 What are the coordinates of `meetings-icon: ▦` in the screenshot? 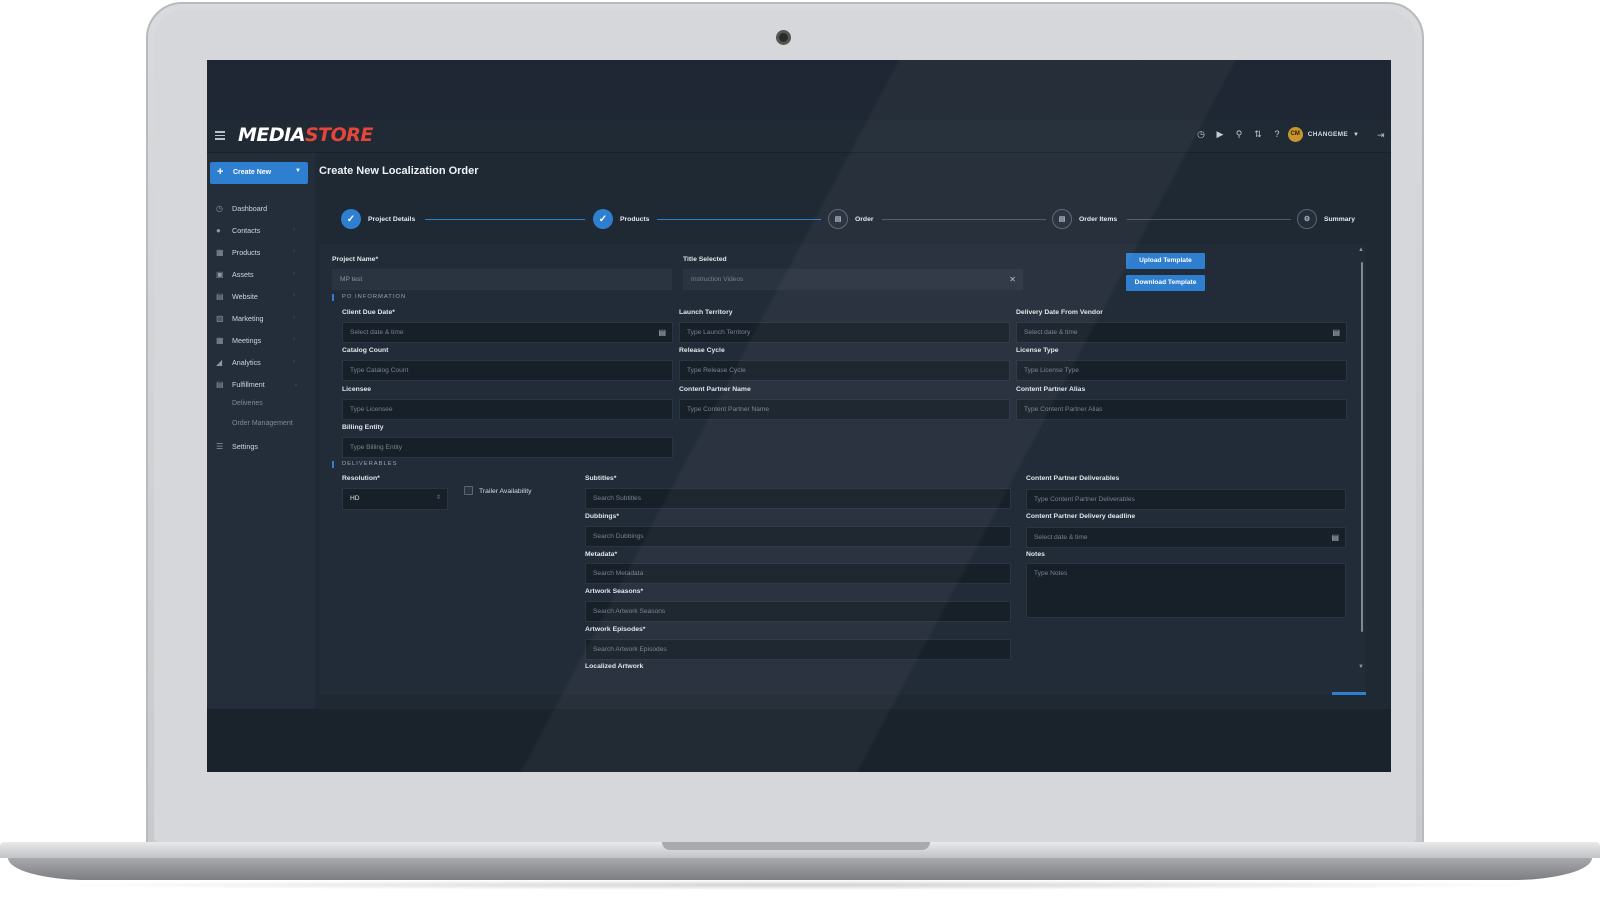 It's located at (220, 340).